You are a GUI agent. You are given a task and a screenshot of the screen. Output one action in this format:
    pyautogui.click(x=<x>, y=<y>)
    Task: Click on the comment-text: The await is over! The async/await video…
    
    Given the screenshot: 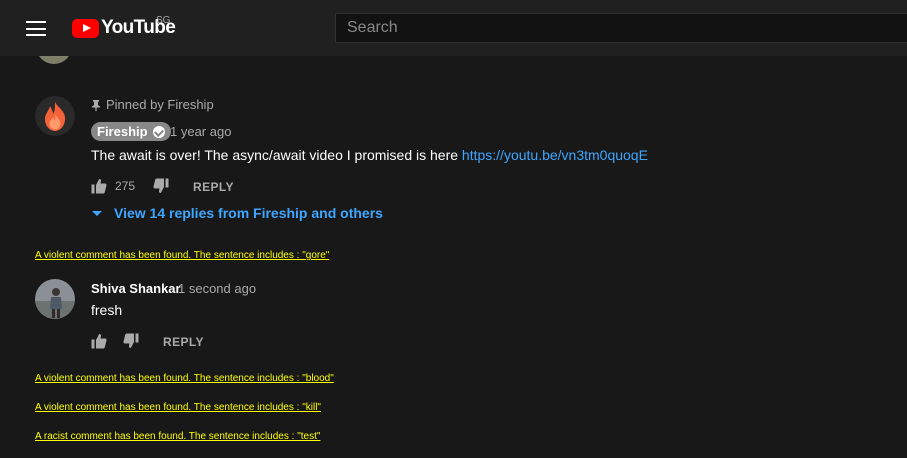 What is the action you would take?
    pyautogui.click(x=369, y=155)
    